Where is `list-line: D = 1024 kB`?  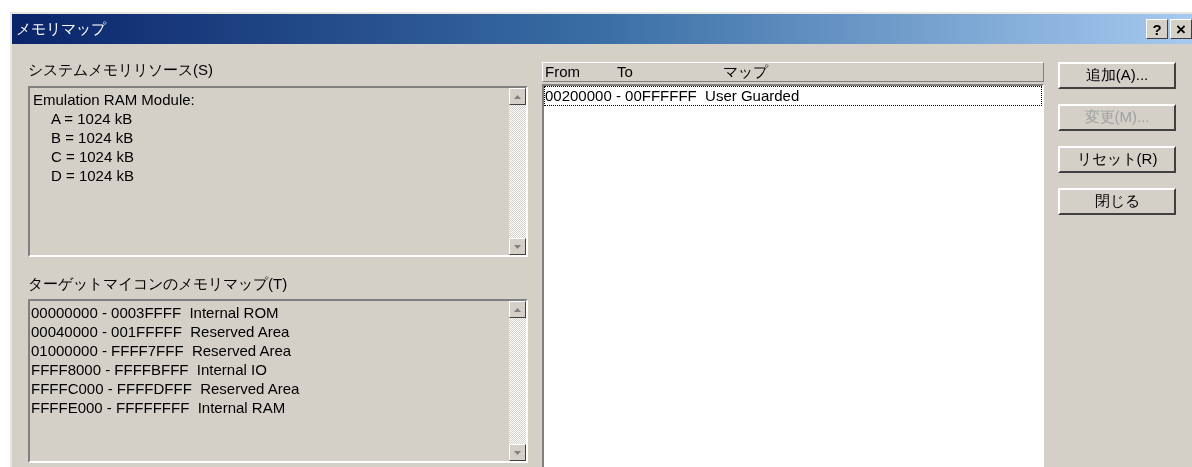
list-line: D = 1024 kB is located at coordinates (92, 175).